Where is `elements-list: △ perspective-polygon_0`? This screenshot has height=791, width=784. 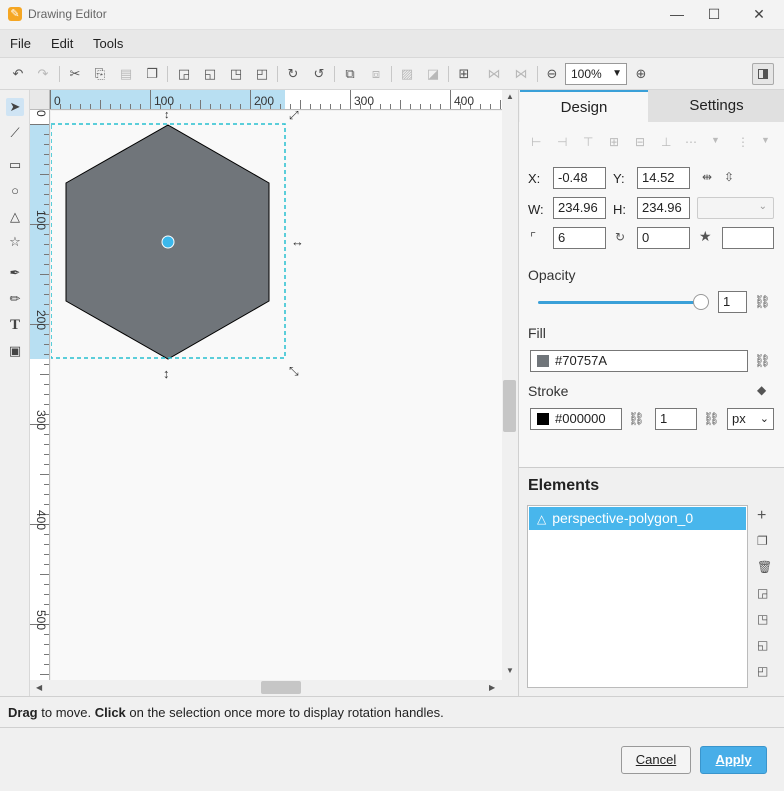 elements-list: △ perspective-polygon_0 is located at coordinates (637, 596).